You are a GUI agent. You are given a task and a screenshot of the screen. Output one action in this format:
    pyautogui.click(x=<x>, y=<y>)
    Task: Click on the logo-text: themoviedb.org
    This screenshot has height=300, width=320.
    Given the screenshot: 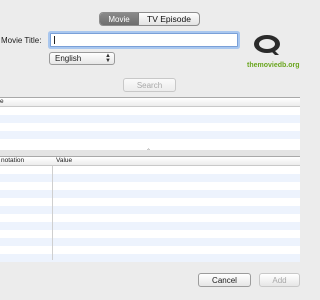 What is the action you would take?
    pyautogui.click(x=273, y=65)
    